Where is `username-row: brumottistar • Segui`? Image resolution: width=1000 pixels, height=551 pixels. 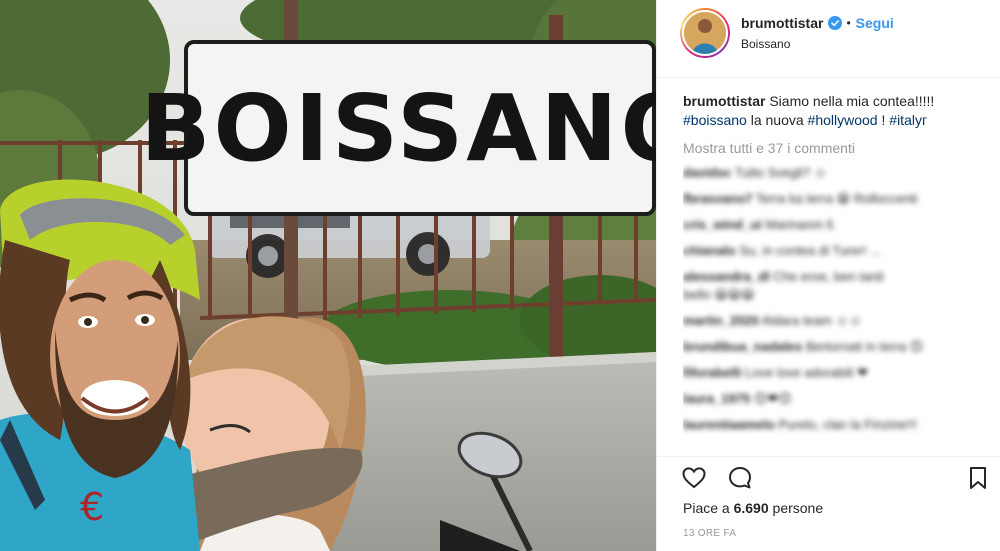 username-row: brumottistar • Segui is located at coordinates (817, 23).